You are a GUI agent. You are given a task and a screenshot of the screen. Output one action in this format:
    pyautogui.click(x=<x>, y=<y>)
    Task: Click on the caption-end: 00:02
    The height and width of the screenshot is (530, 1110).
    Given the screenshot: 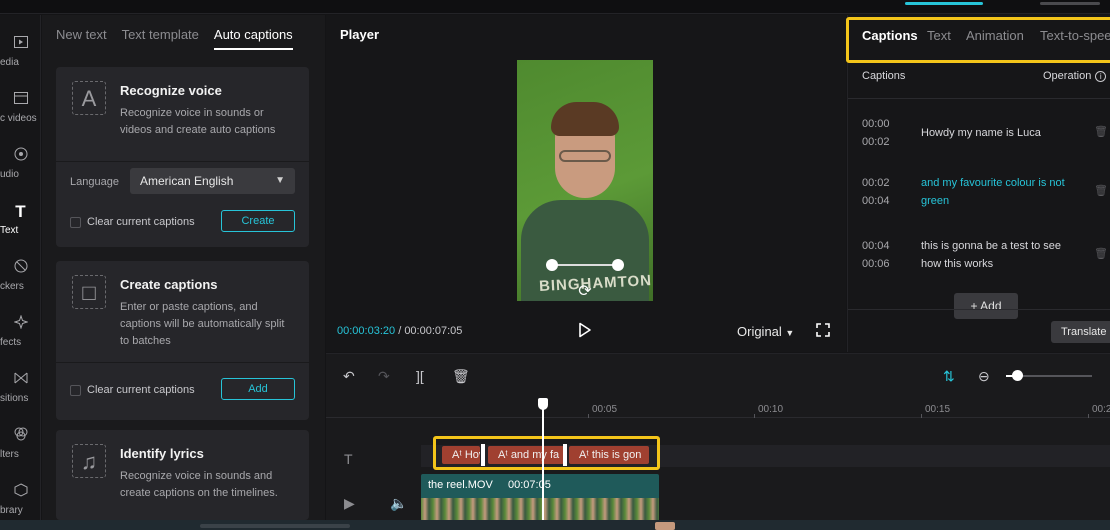 What is the action you would take?
    pyautogui.click(x=876, y=142)
    